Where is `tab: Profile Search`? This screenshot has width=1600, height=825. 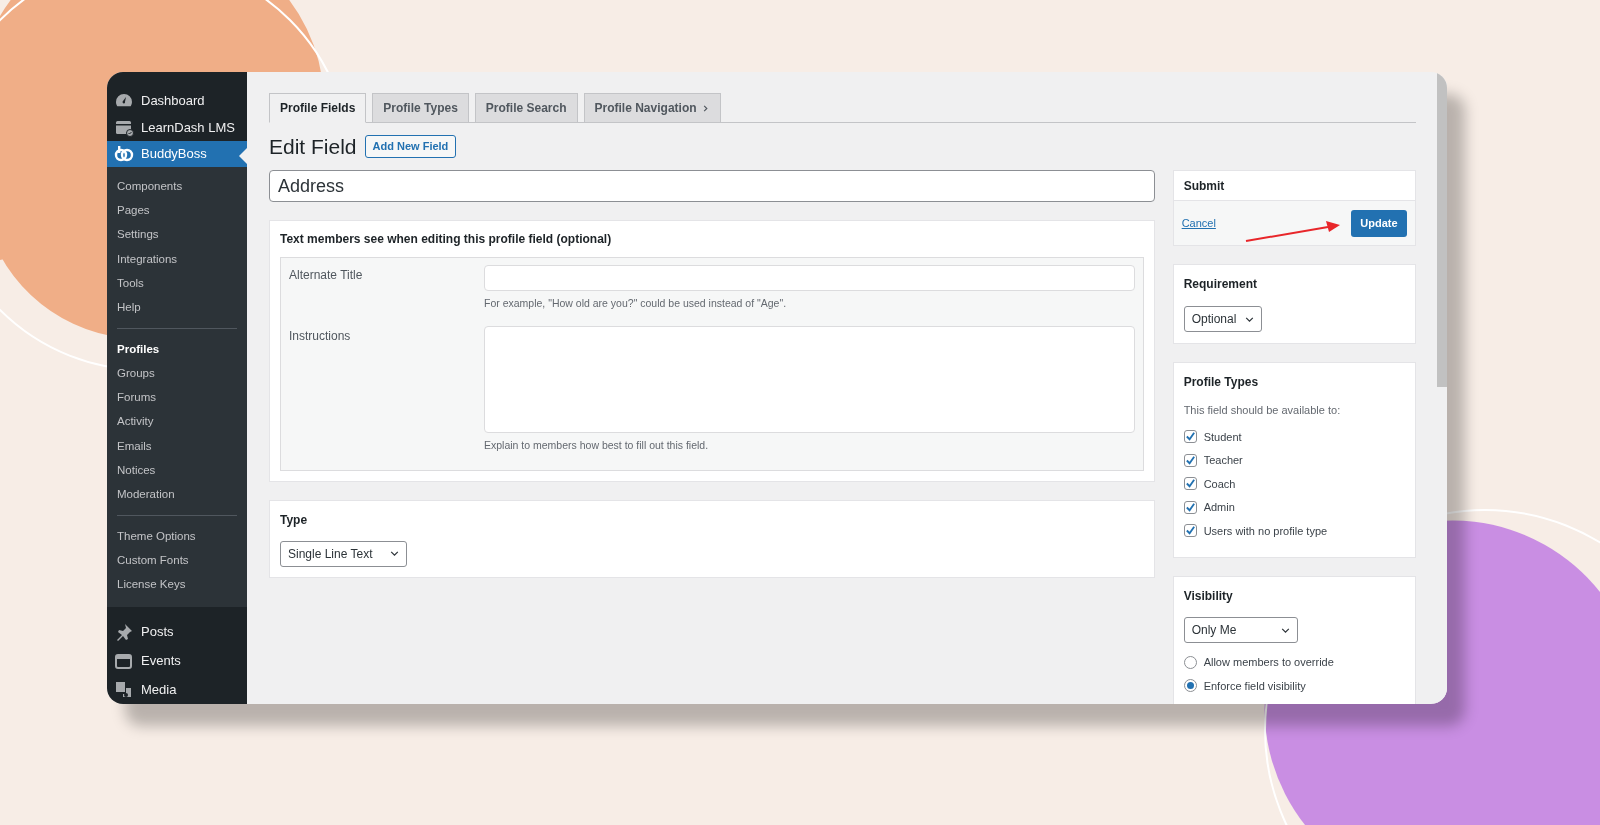 tab: Profile Search is located at coordinates (526, 108).